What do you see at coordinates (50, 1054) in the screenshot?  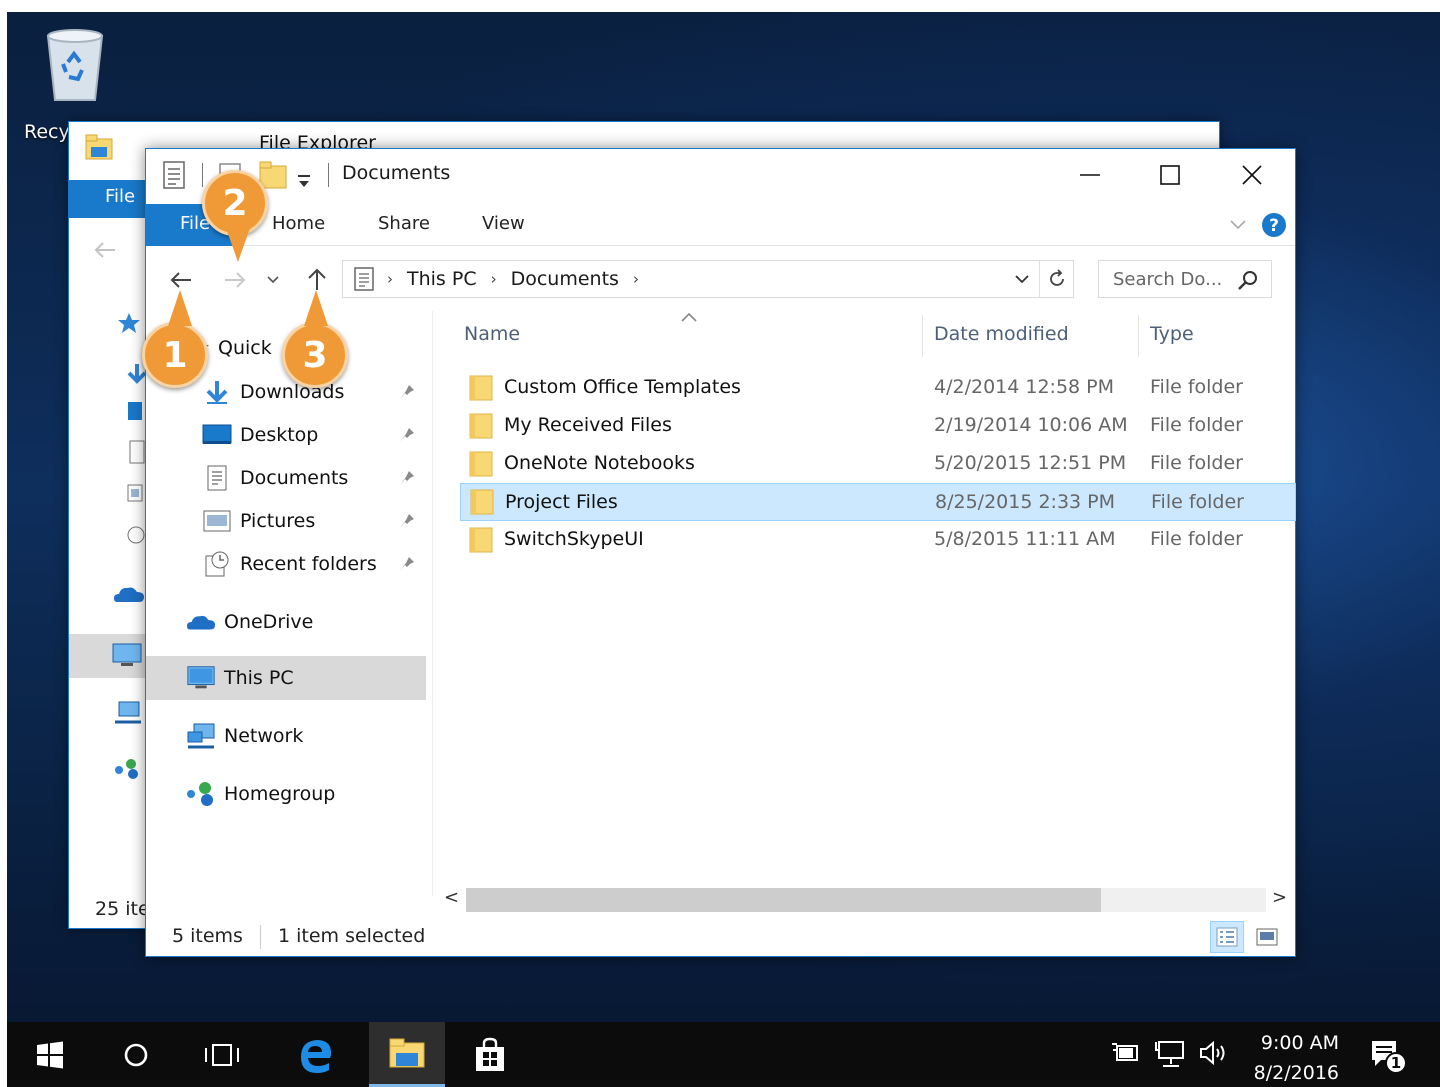 I see `start-button` at bounding box center [50, 1054].